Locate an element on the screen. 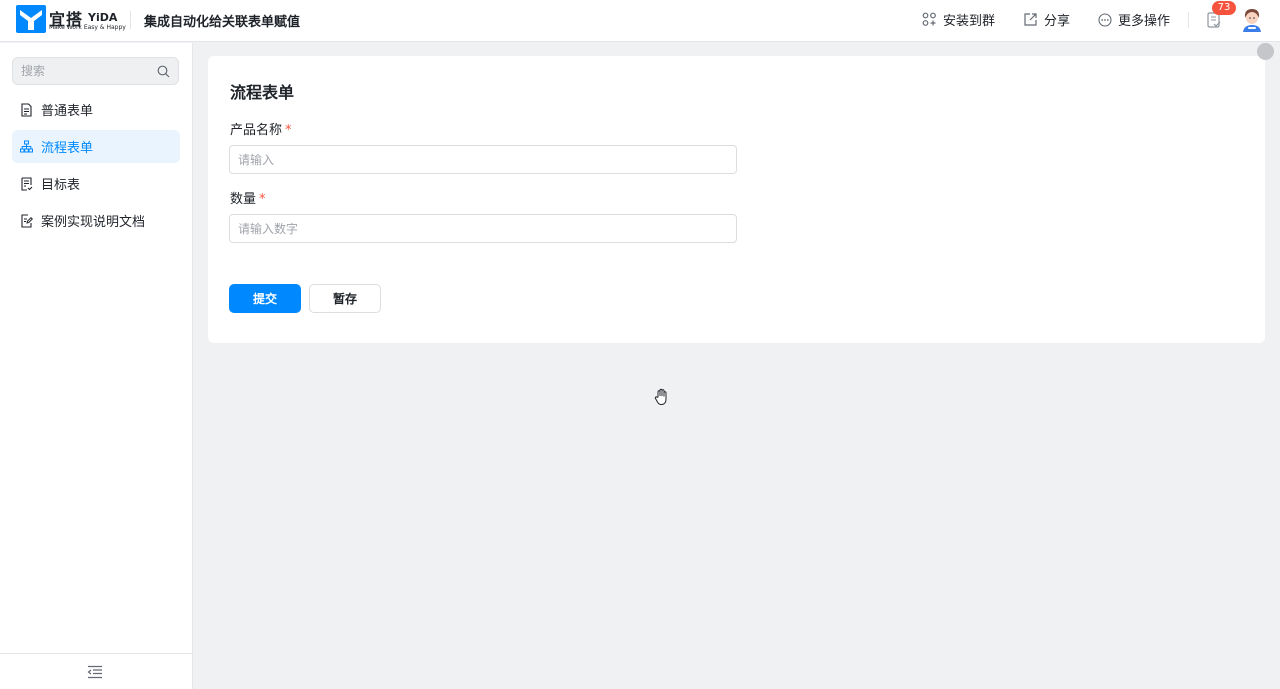 This screenshot has width=1280, height=689. field-label-product-name: 产品名称 * is located at coordinates (261, 128).